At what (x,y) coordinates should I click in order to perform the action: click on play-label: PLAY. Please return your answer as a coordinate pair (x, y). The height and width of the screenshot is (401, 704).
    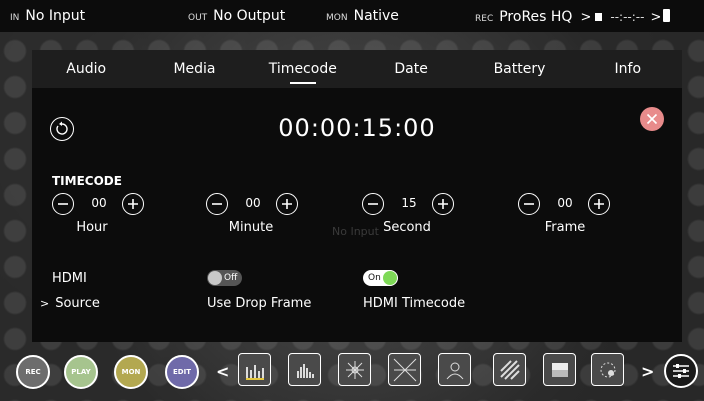
    Looking at the image, I should click on (81, 372).